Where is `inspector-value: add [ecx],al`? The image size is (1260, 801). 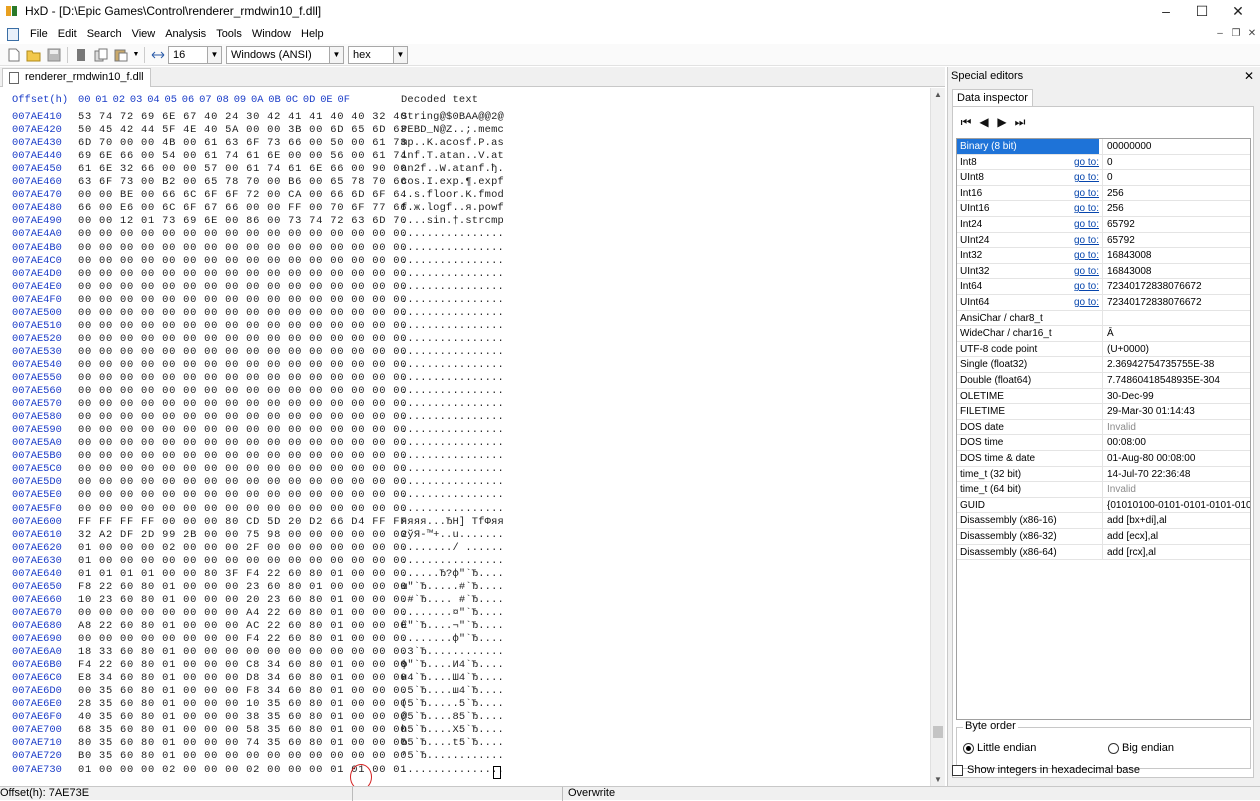 inspector-value: add [ecx],al is located at coordinates (1131, 536).